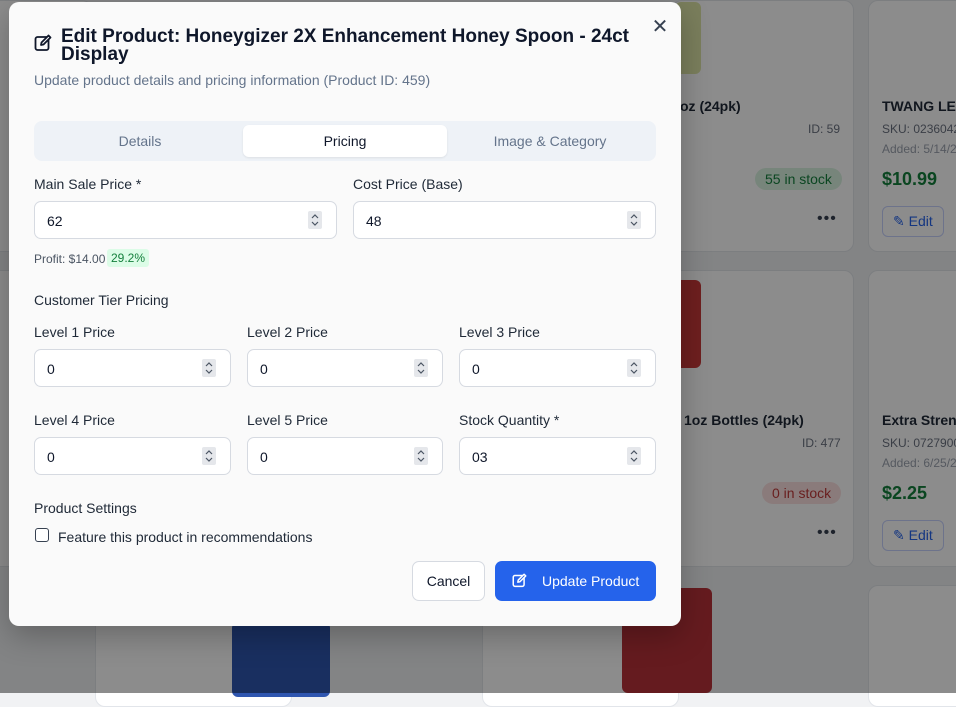  What do you see at coordinates (128, 258) in the screenshot?
I see `profit-percent-badge: 29.2%` at bounding box center [128, 258].